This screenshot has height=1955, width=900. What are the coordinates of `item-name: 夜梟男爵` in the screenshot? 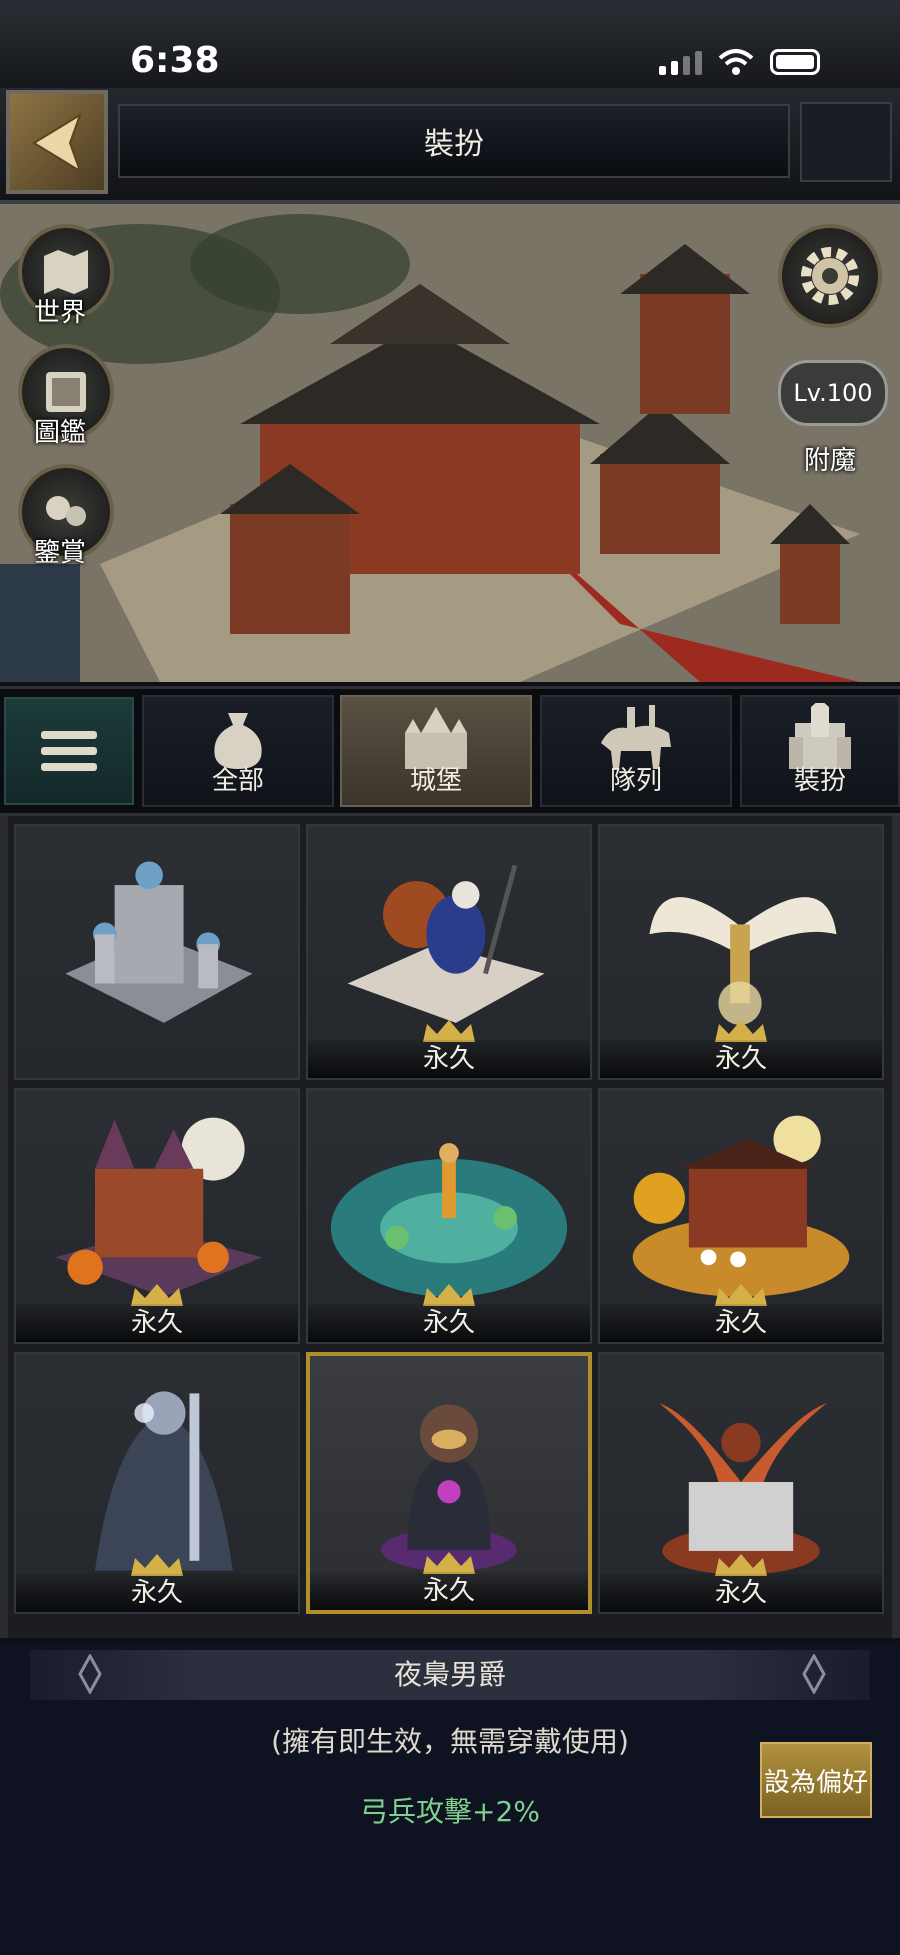 It's located at (450, 1675).